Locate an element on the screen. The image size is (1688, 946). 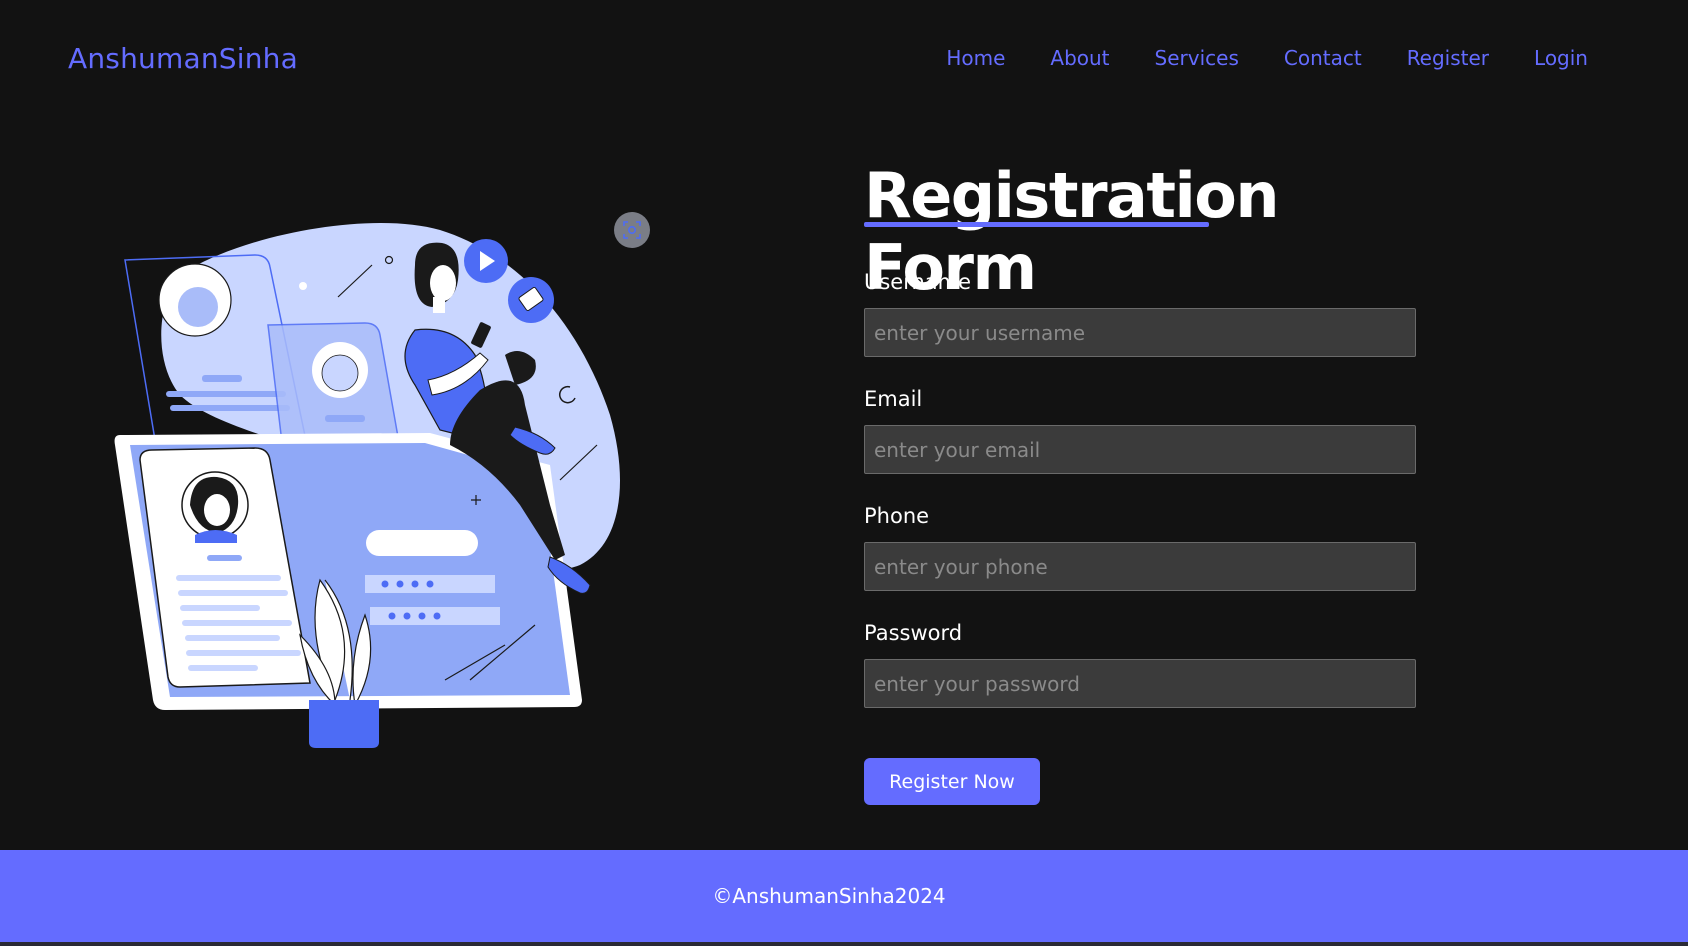
email-input is located at coordinates (1140, 449).